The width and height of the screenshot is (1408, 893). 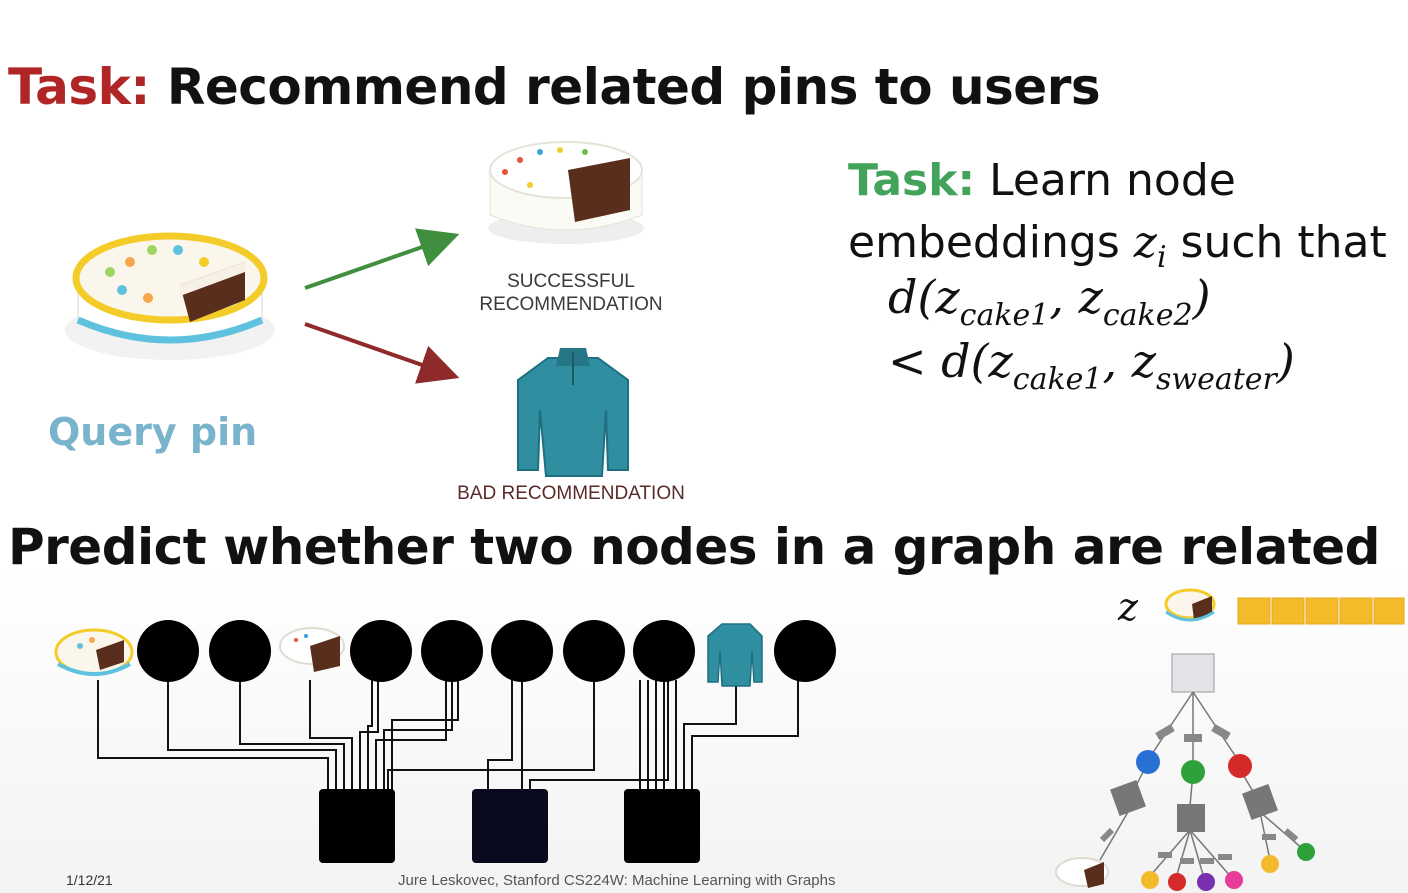 I want to click on embedding-cake-icon, so click(x=1190, y=605).